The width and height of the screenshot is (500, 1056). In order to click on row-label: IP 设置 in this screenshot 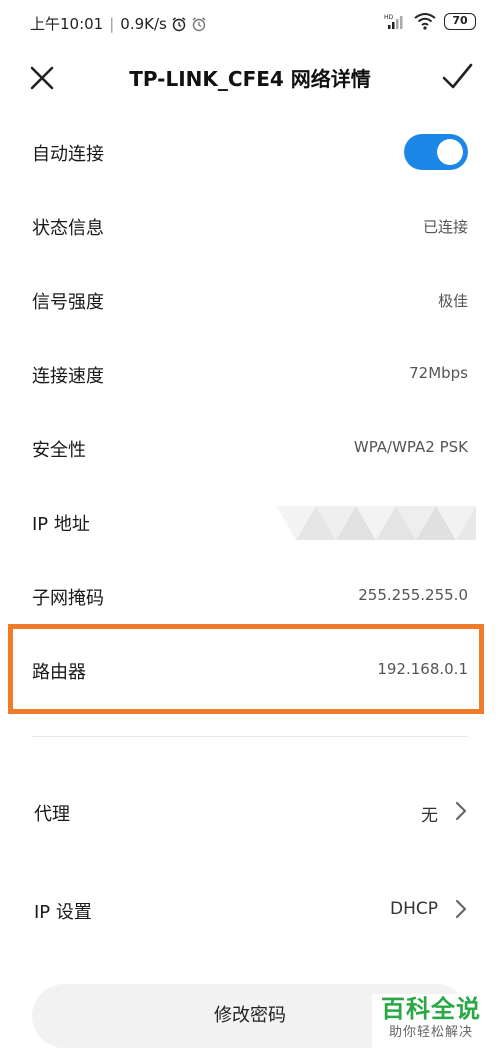, I will do `click(63, 912)`.